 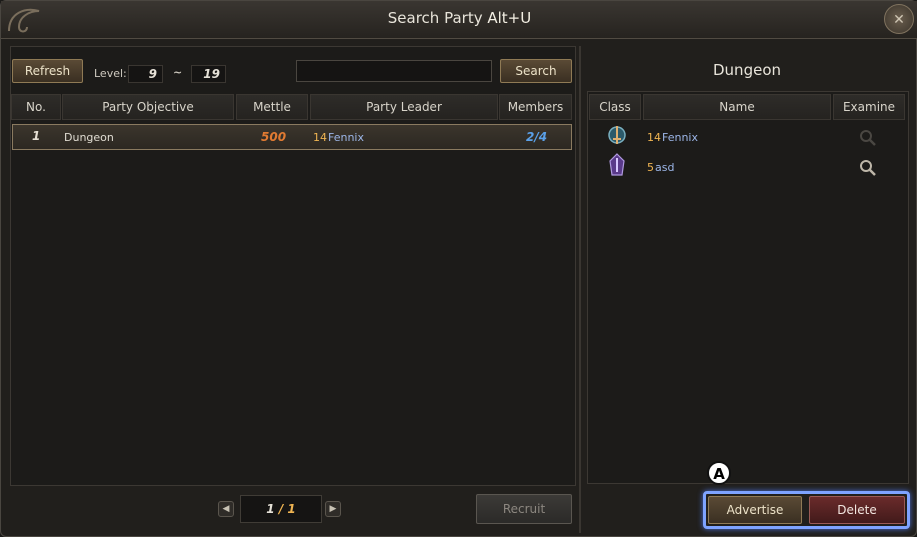 What do you see at coordinates (36, 136) in the screenshot?
I see `row-number: 1` at bounding box center [36, 136].